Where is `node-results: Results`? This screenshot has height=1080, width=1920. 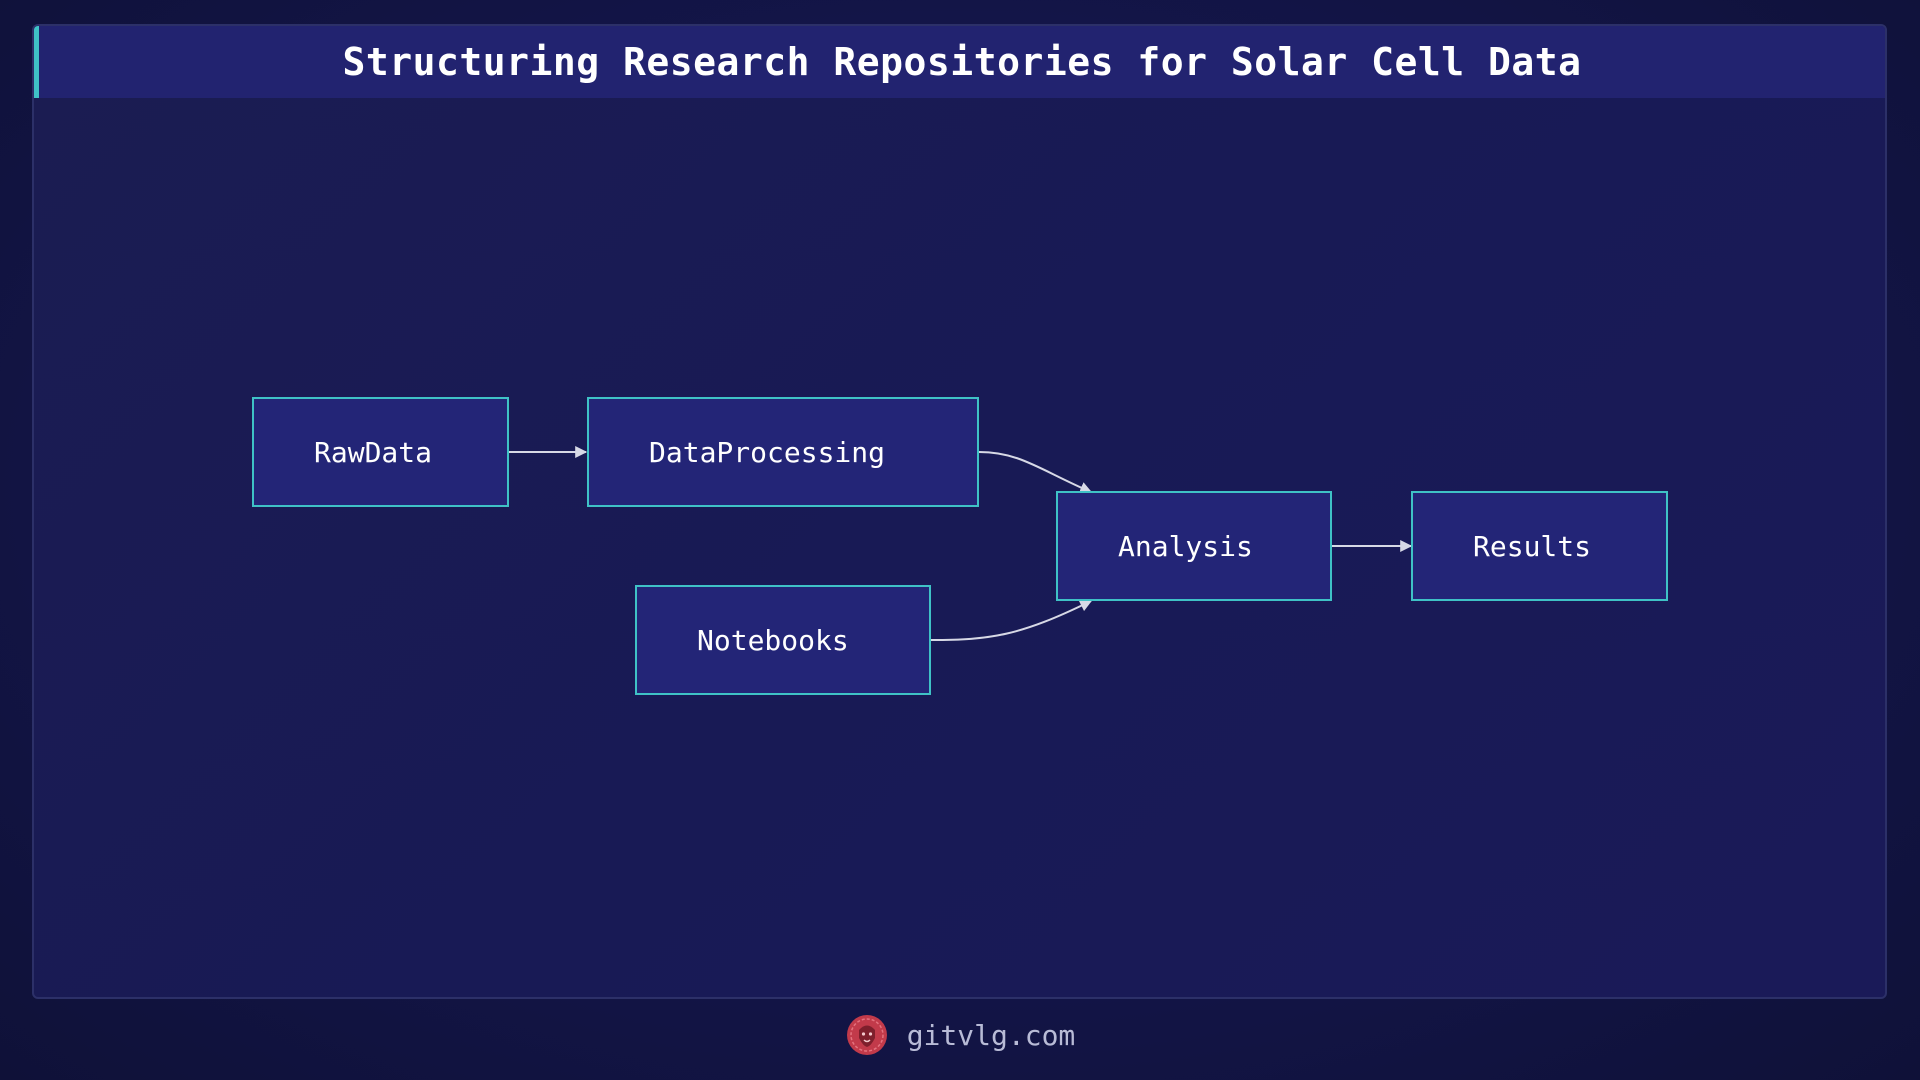 node-results: Results is located at coordinates (1539, 546).